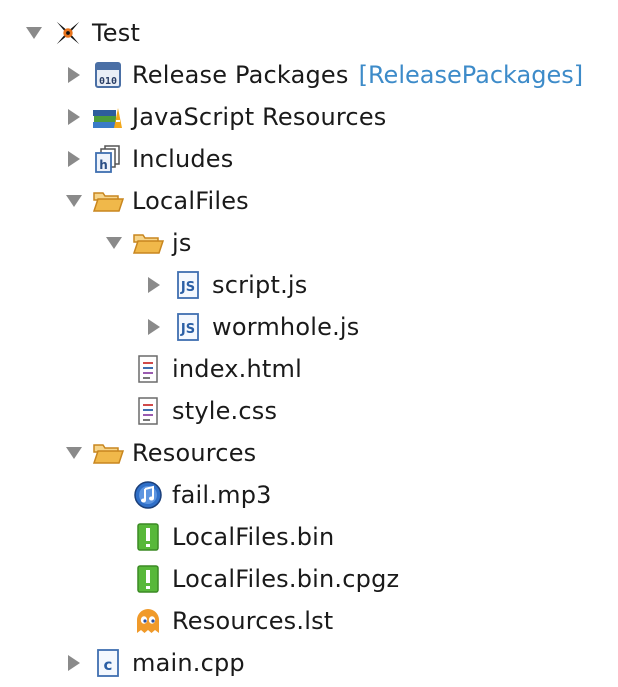 The image size is (618, 687). What do you see at coordinates (190, 201) in the screenshot?
I see `tree-item-label: LocalFiles` at bounding box center [190, 201].